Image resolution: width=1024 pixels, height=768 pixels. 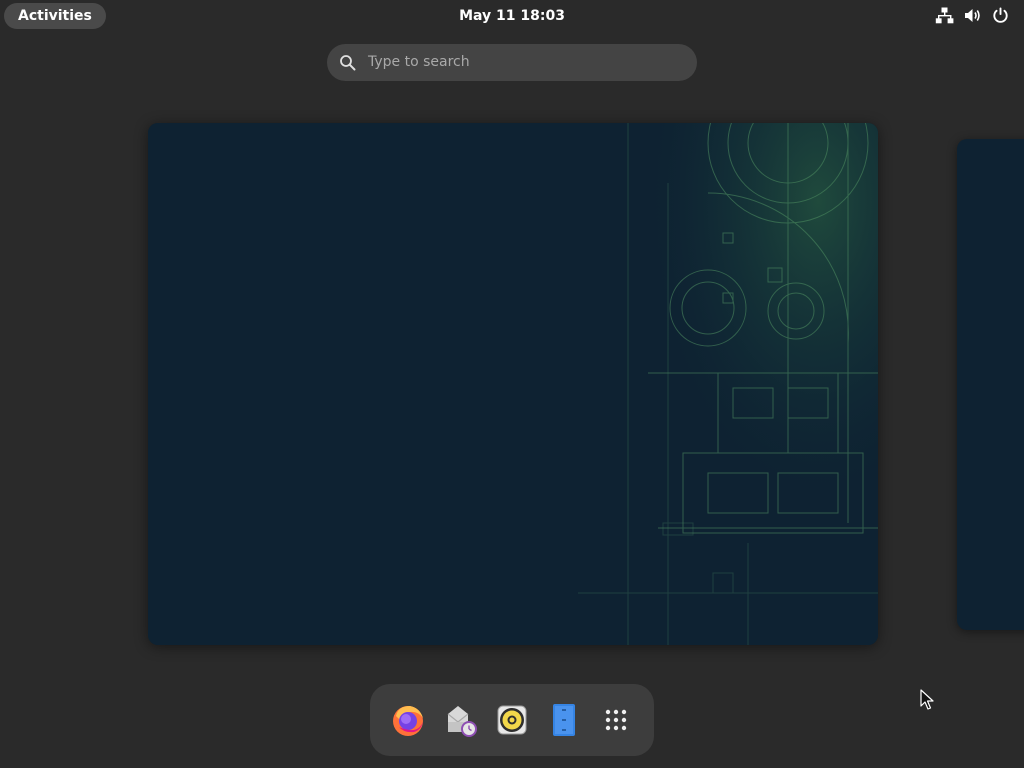 I want to click on dash, so click(x=512, y=720).